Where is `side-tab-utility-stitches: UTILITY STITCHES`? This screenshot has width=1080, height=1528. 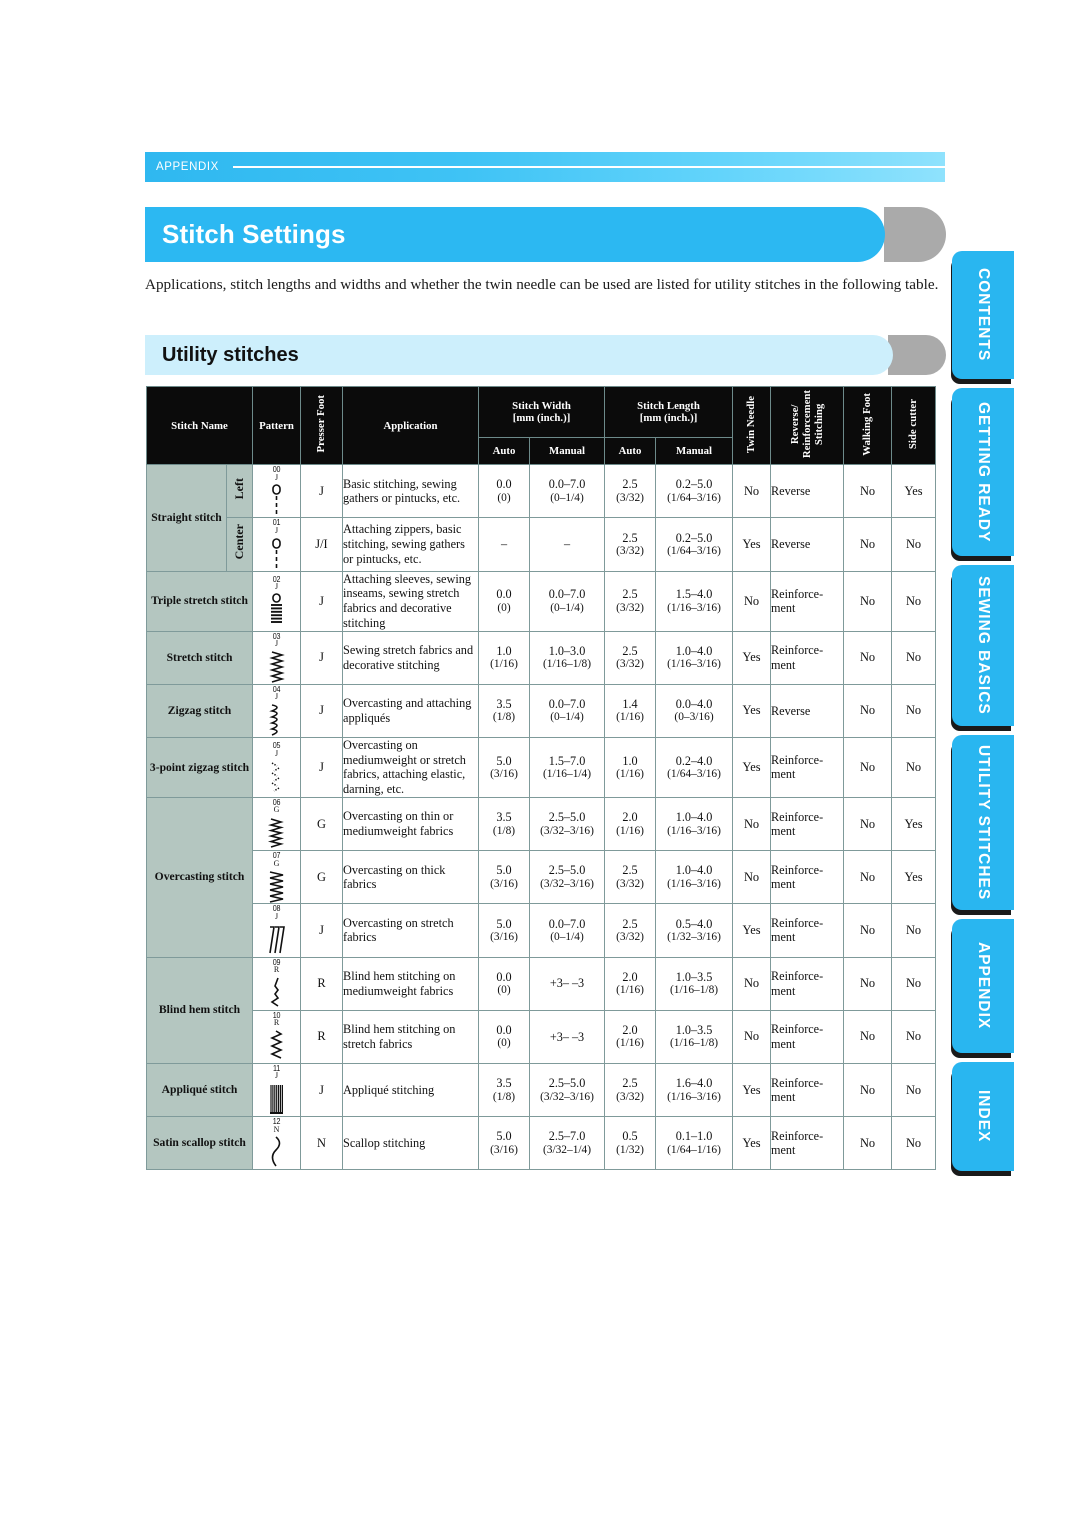
side-tab-utility-stitches: UTILITY STITCHES is located at coordinates (983, 822).